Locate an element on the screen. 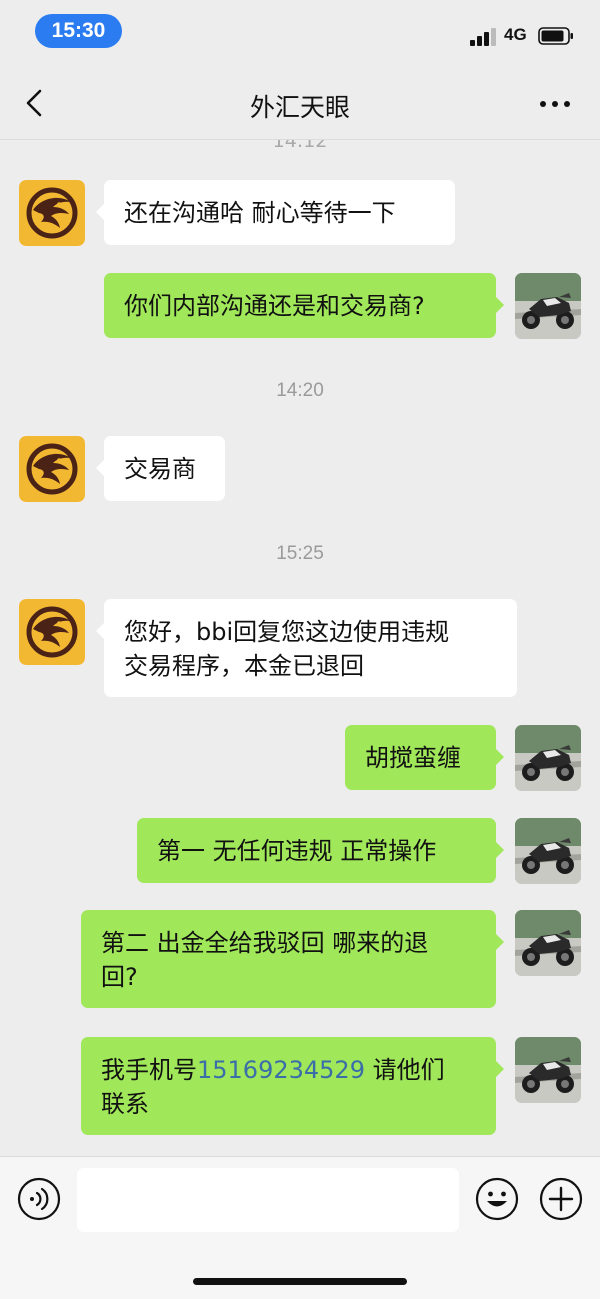 This screenshot has width=600, height=1299. timestamp: 15:25 is located at coordinates (300, 553).